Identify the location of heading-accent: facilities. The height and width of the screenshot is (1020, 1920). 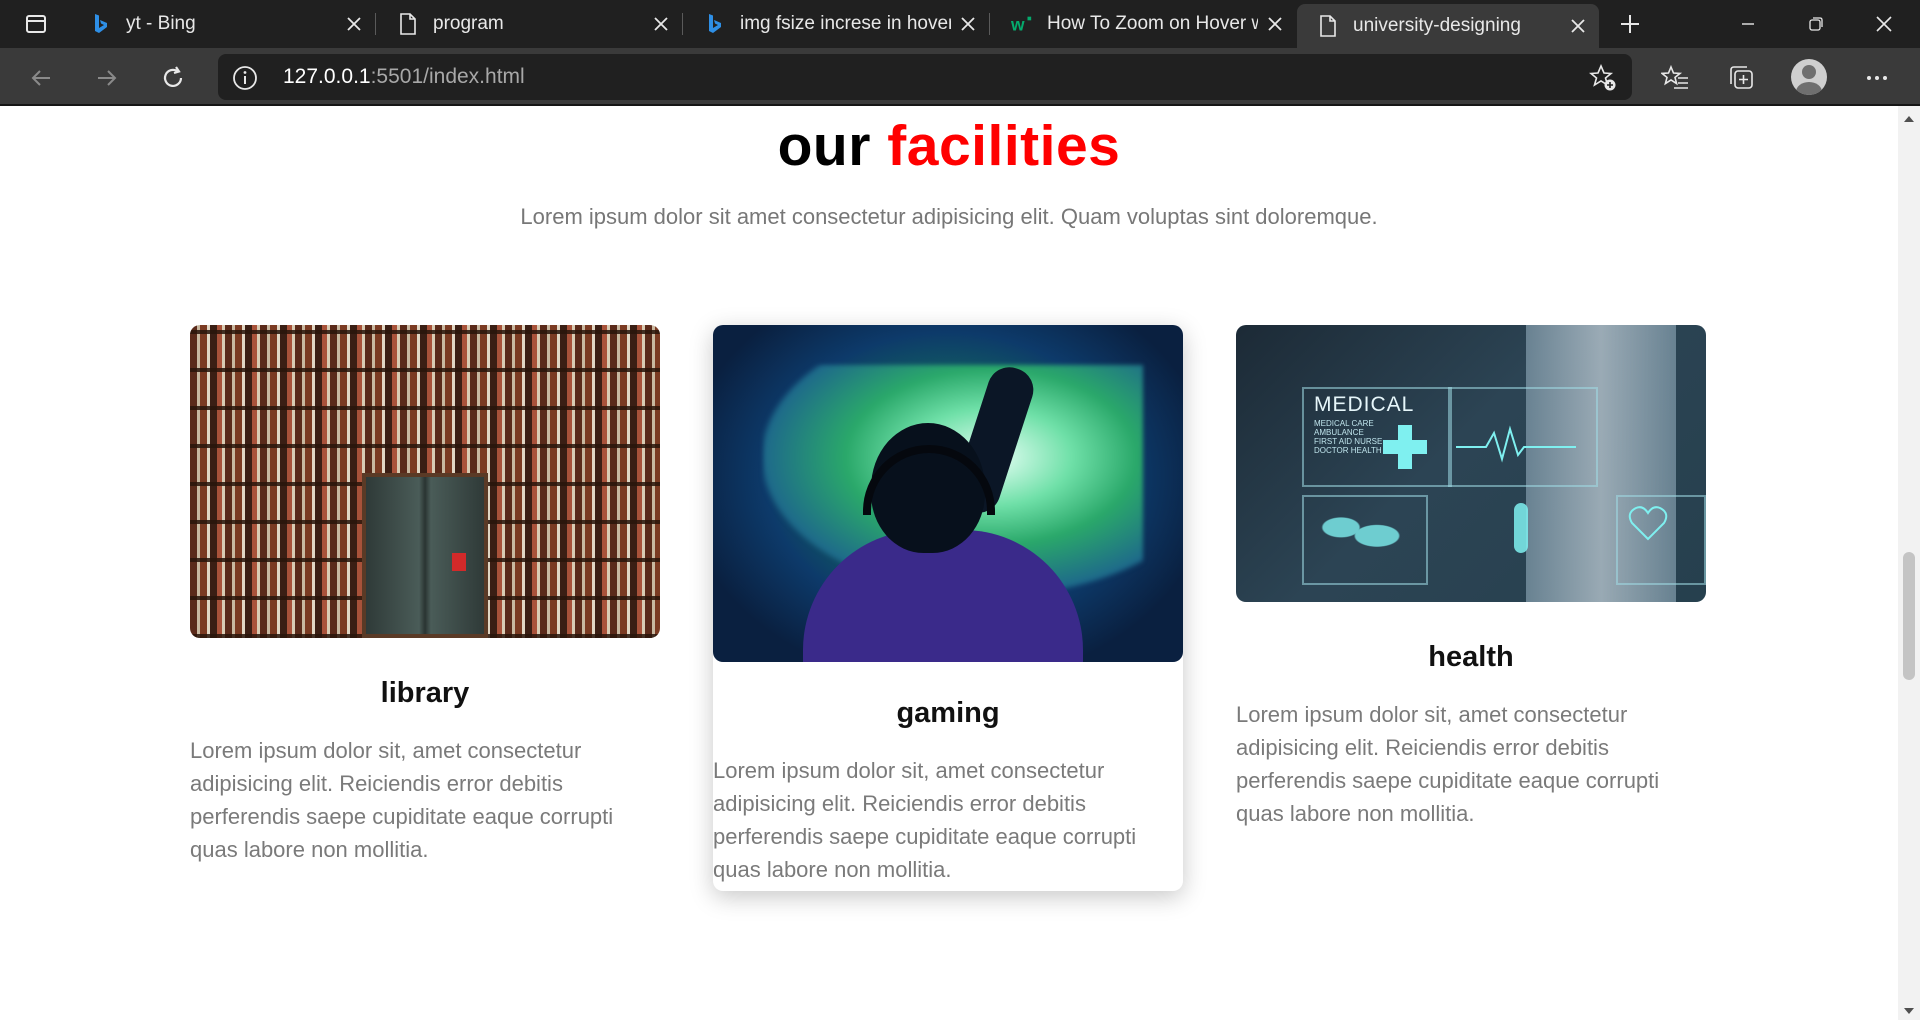
(1004, 146).